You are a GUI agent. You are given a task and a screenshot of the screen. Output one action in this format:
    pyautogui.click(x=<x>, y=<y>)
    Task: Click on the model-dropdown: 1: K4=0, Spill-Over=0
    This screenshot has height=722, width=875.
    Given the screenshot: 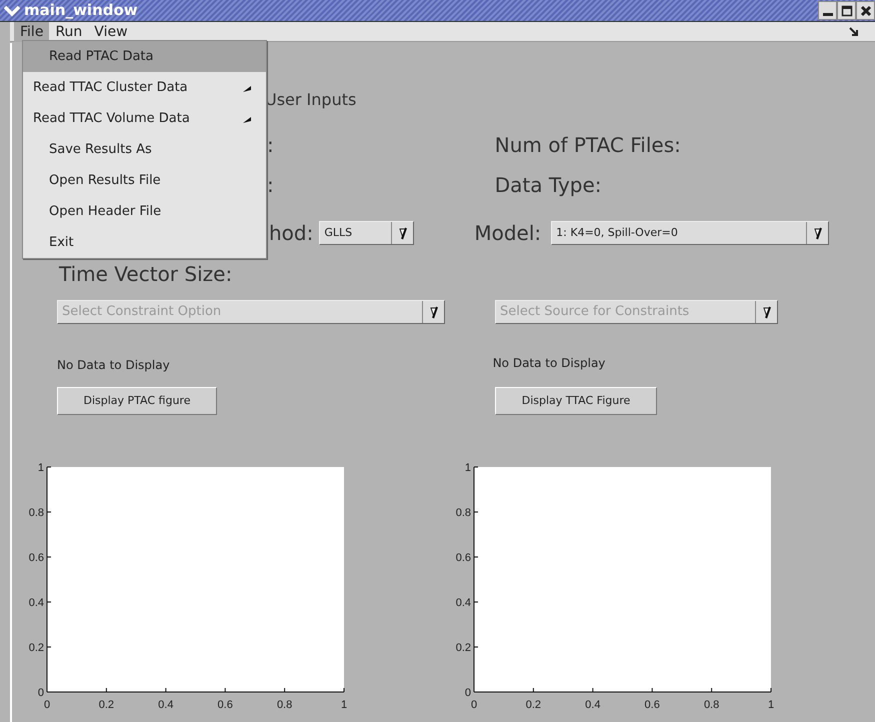 What is the action you would take?
    pyautogui.click(x=690, y=233)
    